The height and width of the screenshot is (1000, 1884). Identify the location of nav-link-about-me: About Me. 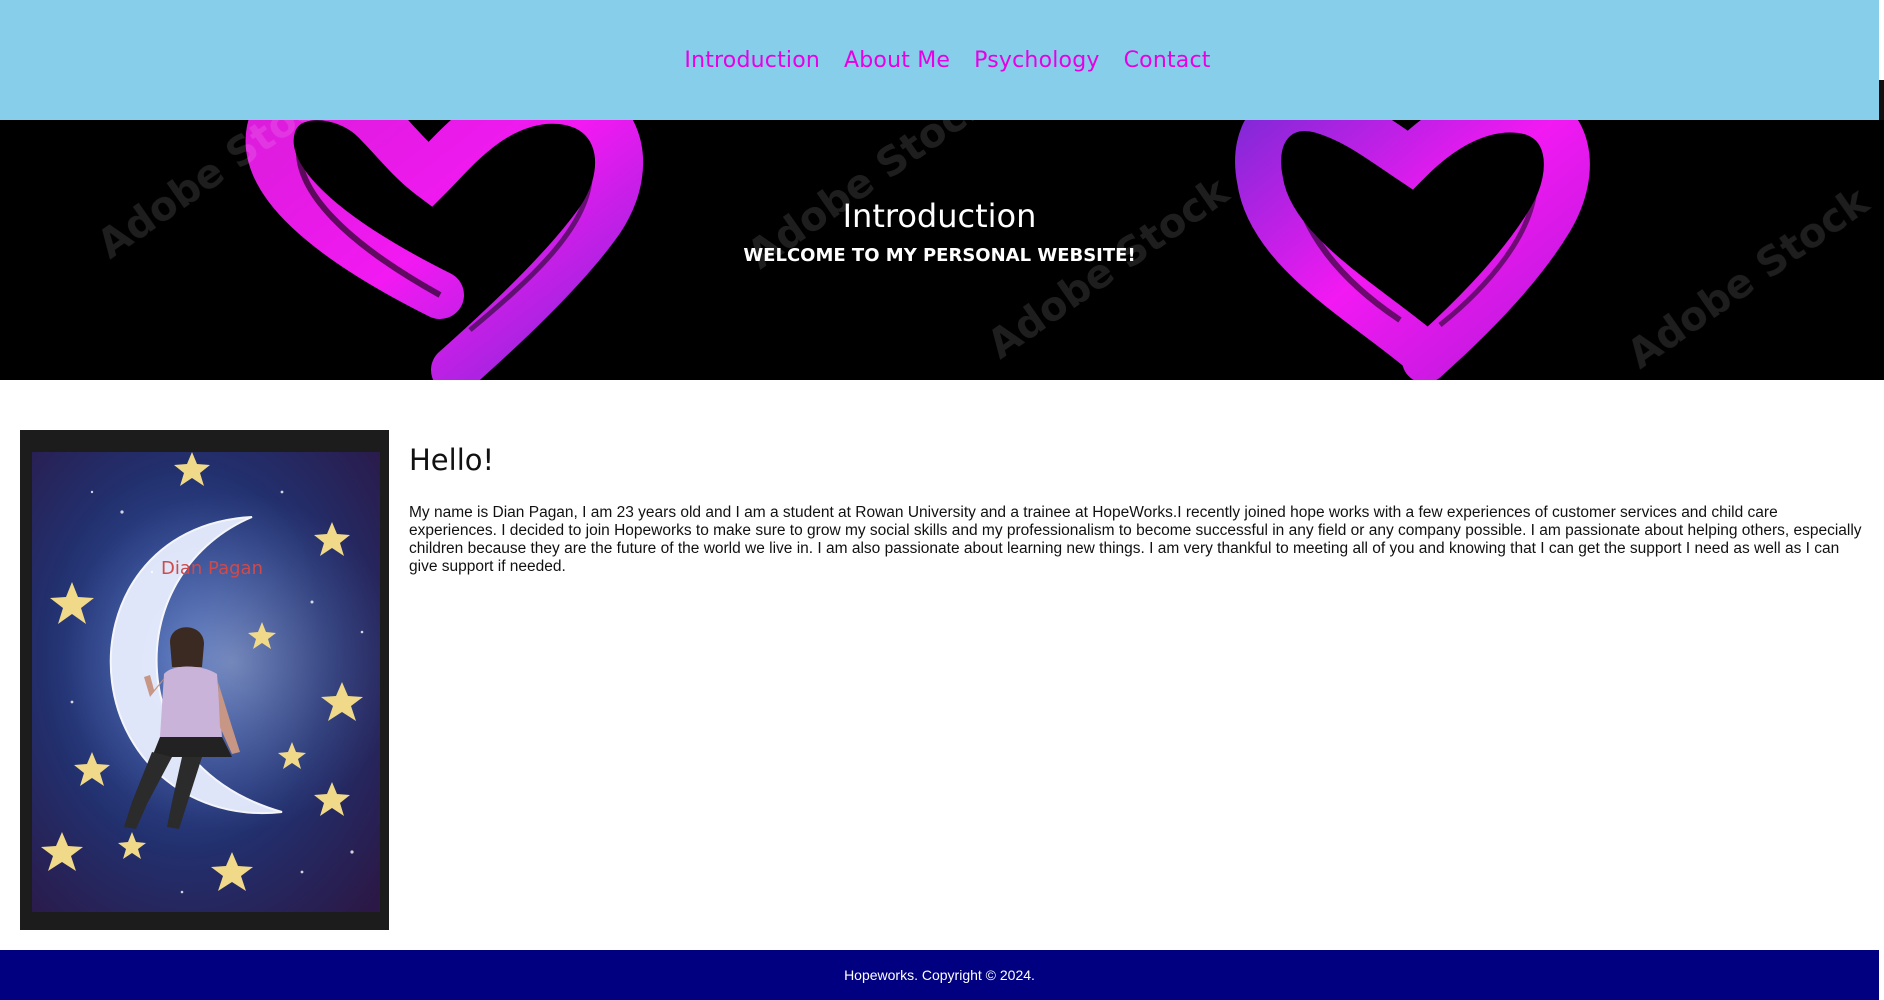
(897, 60).